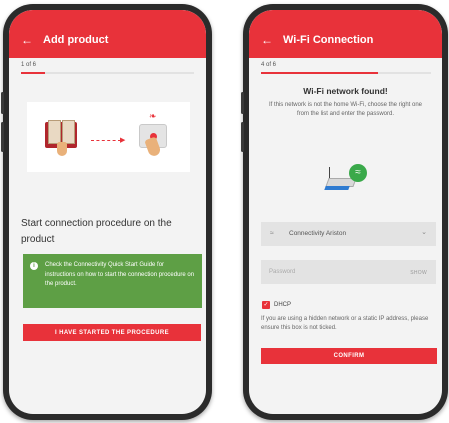 This screenshot has height=423, width=449. I want to click on started-procedure-button: I HAVE STARTED THE PROCEDURE, so click(112, 332).